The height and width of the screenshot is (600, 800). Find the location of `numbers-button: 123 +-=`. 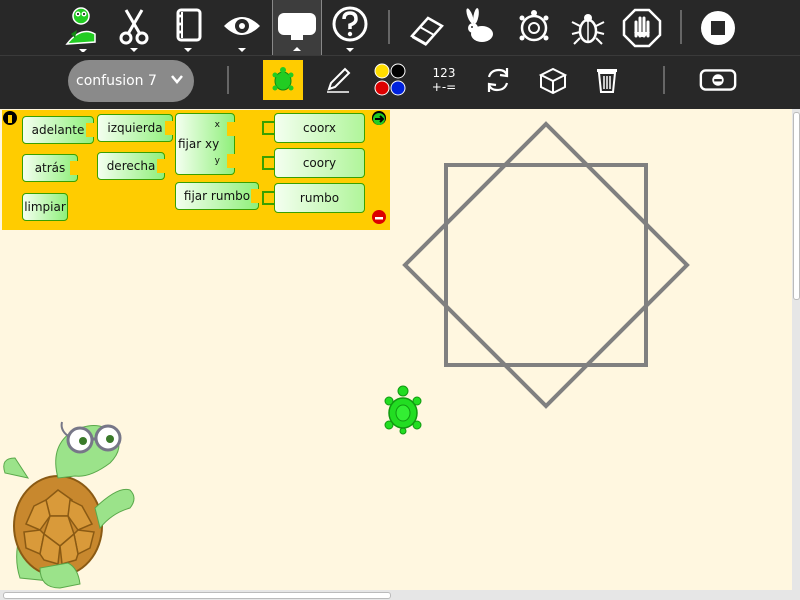

numbers-button: 123 +-= is located at coordinates (444, 80).